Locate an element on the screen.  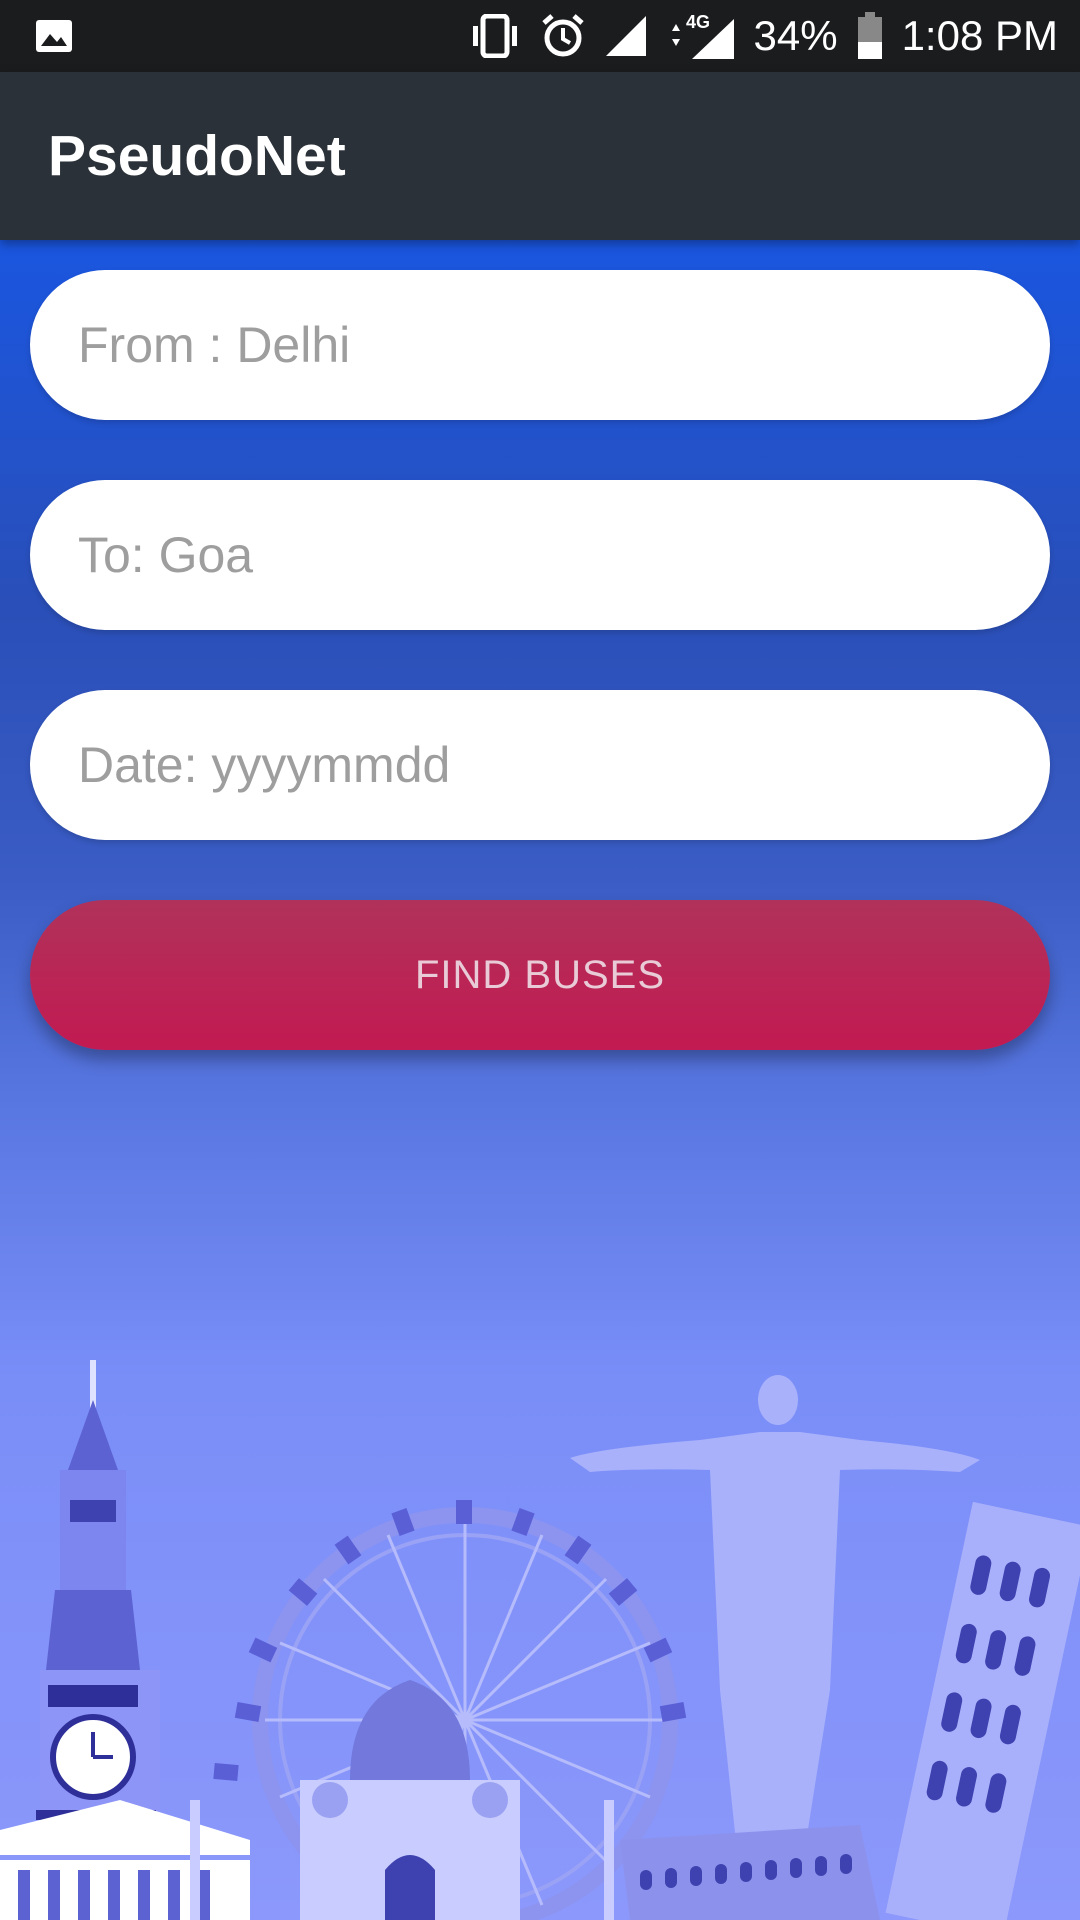
network-label: 4G is located at coordinates (698, 22).